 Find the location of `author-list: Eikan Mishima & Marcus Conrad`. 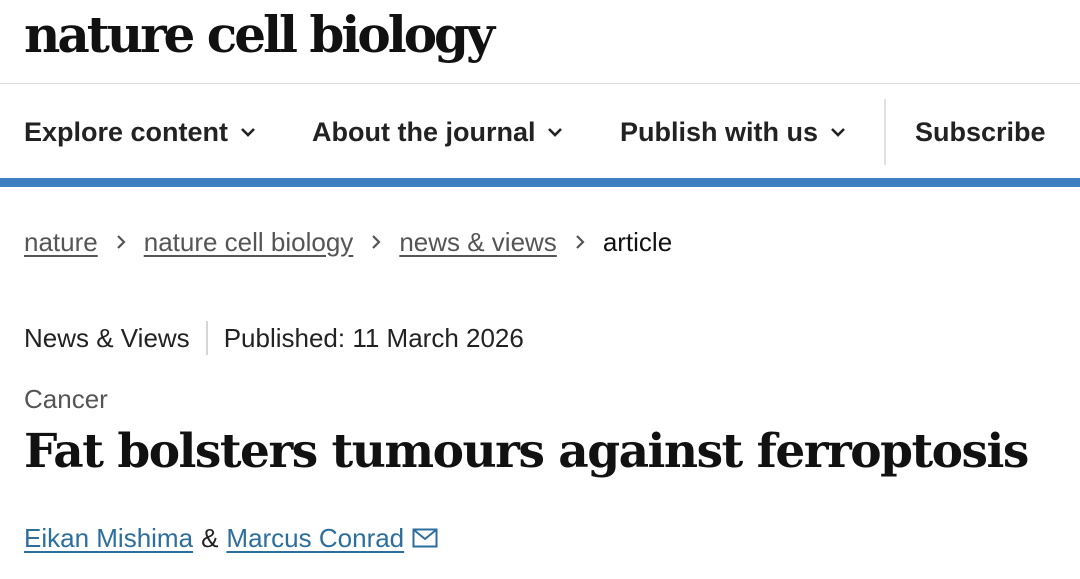

author-list: Eikan Mishima & Marcus Conrad is located at coordinates (231, 538).